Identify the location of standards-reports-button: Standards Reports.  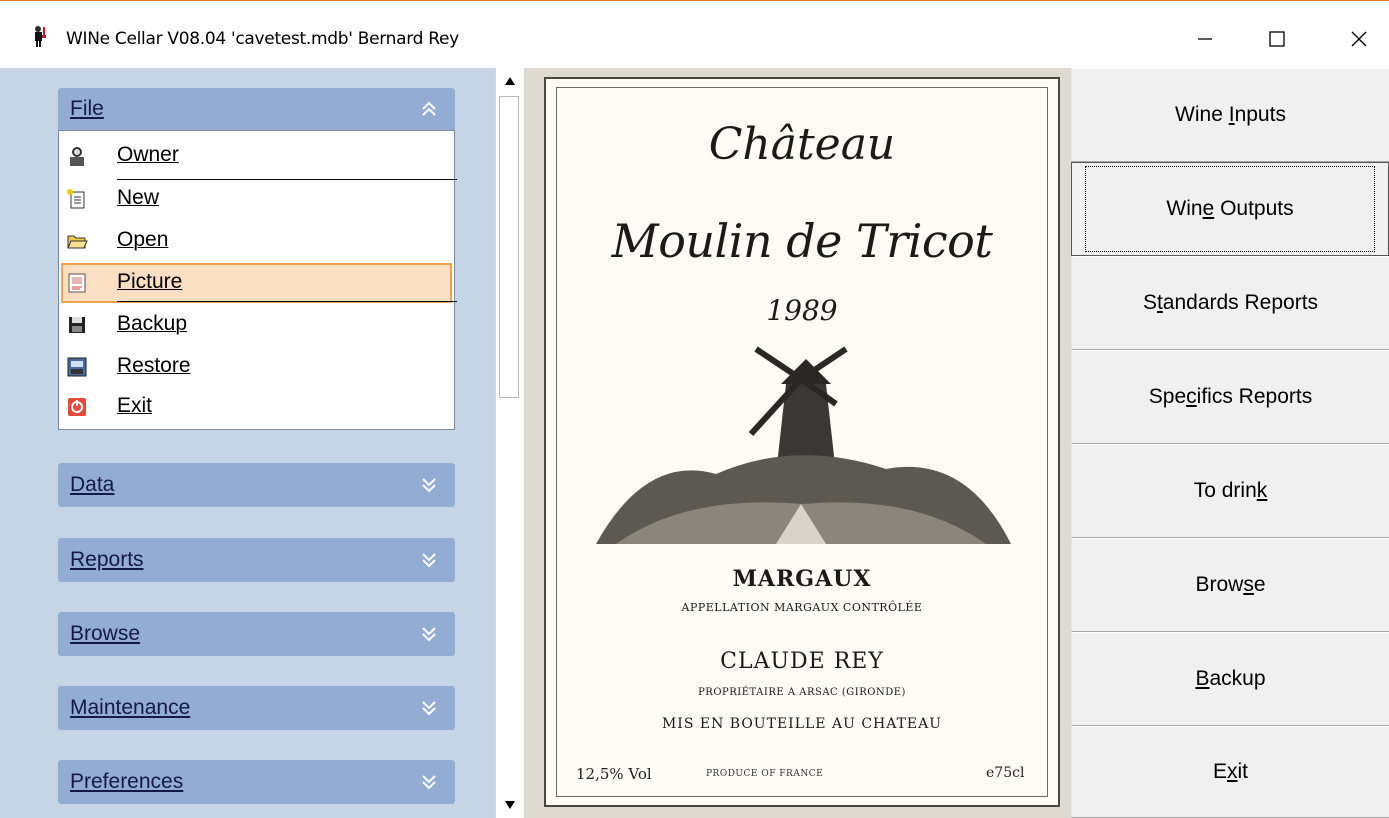
(1230, 303).